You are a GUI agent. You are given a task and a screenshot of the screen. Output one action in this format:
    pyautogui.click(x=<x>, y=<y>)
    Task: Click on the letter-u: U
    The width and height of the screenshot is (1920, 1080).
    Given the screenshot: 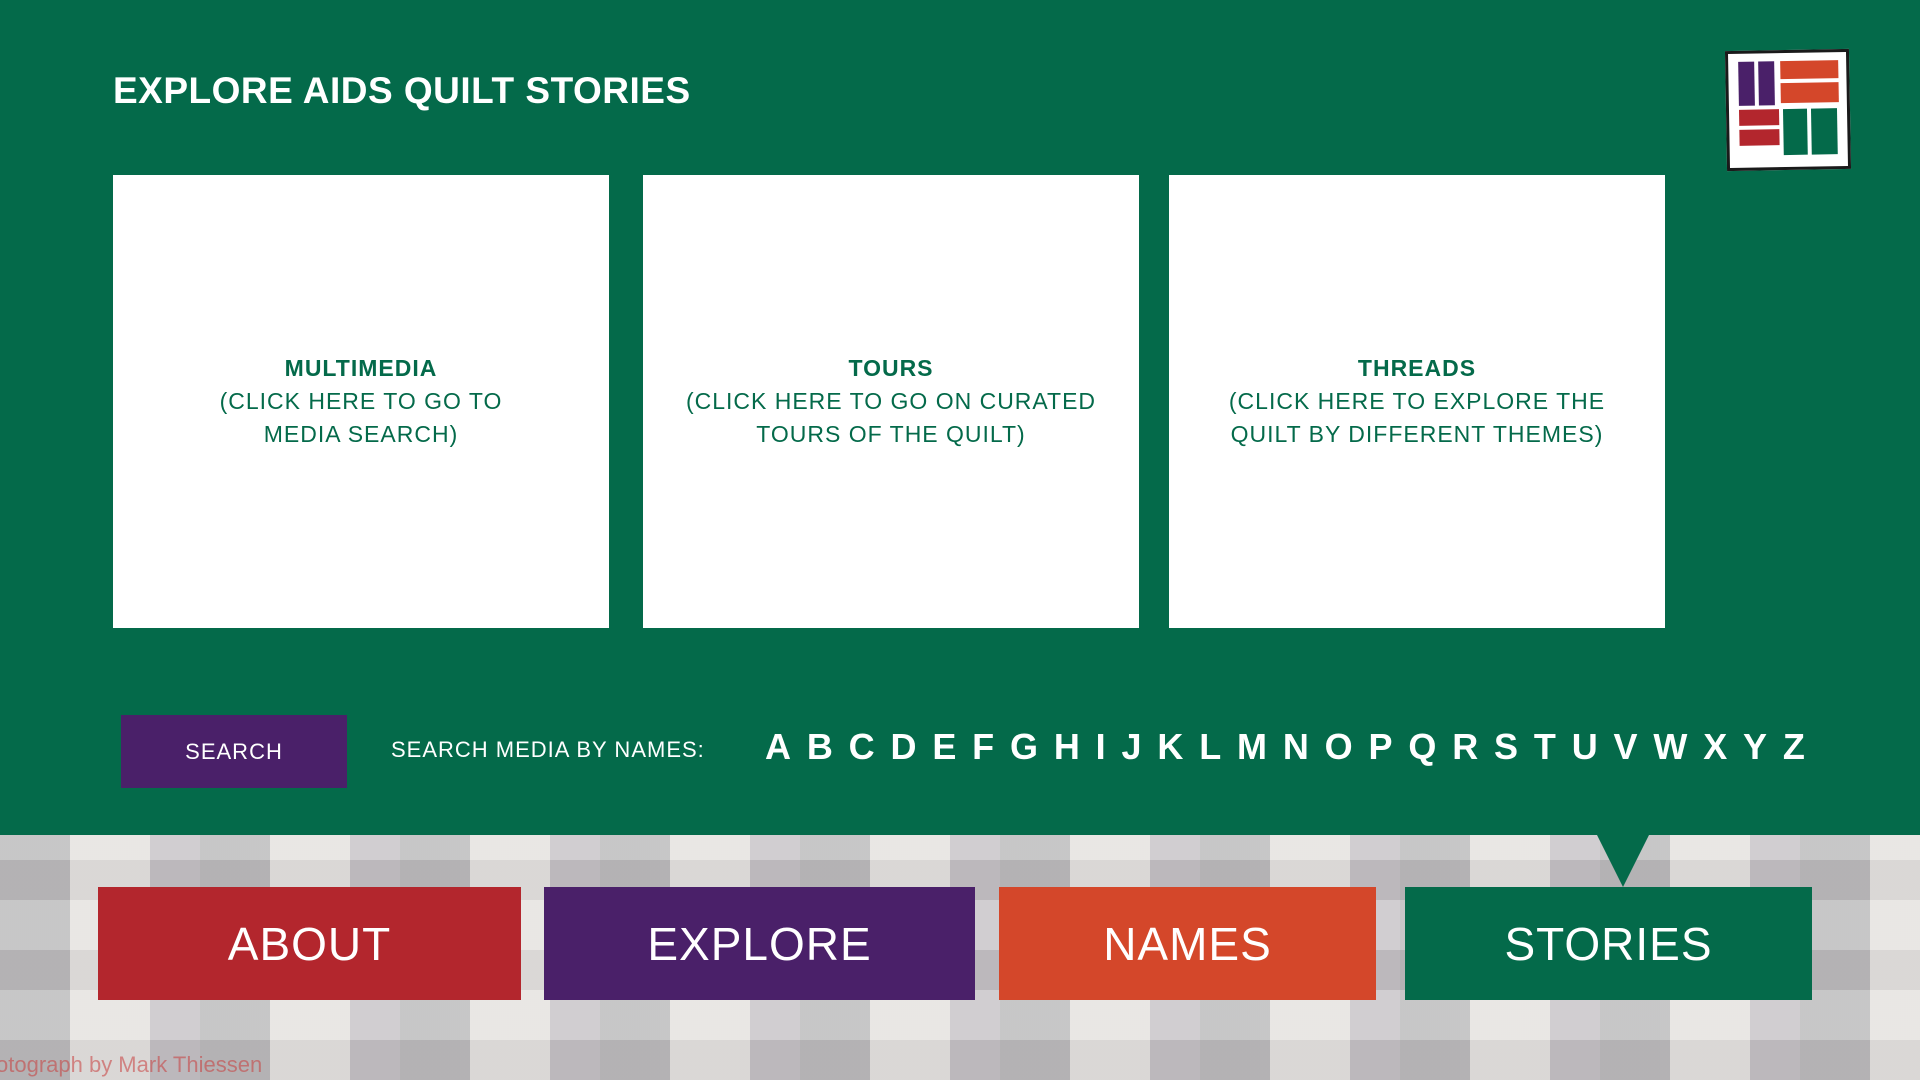 What is the action you would take?
    pyautogui.click(x=1585, y=747)
    